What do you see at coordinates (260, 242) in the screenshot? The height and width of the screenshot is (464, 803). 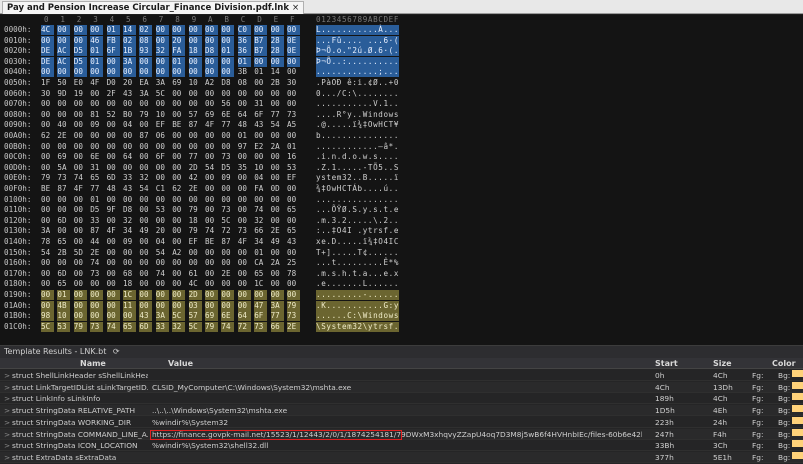 I see `hex-byte: 34` at bounding box center [260, 242].